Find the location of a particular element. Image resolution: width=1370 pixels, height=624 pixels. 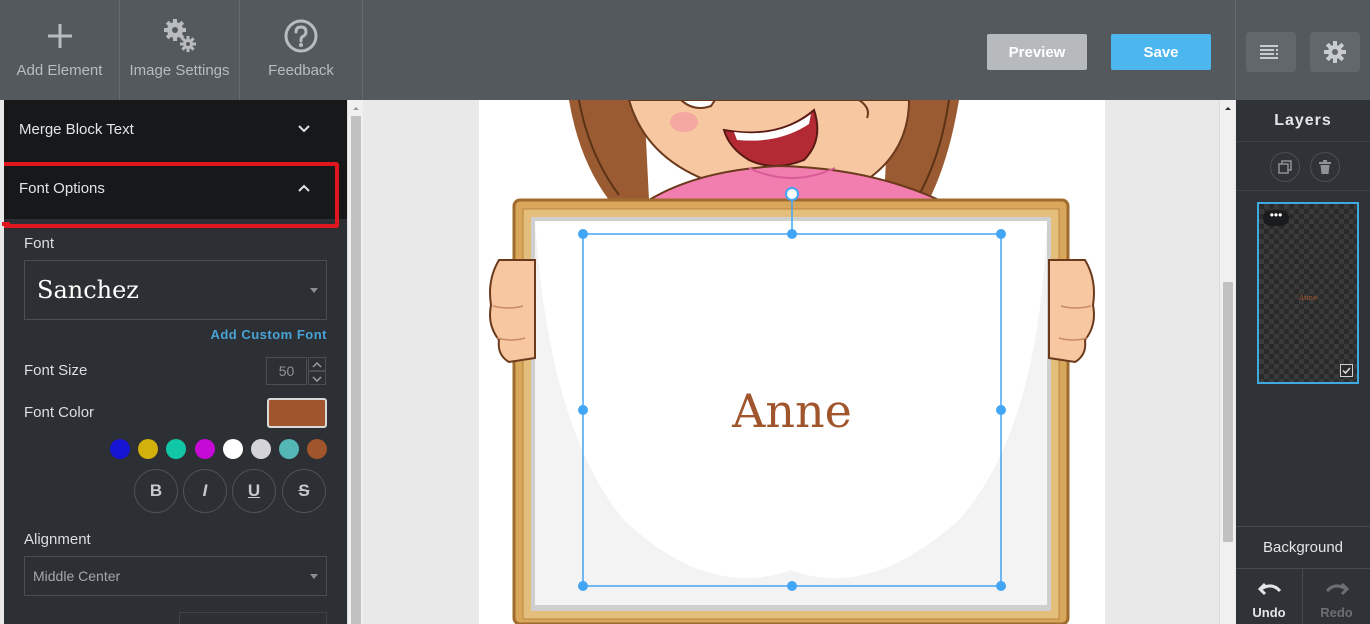

redo-icon is located at coordinates (1337, 589).